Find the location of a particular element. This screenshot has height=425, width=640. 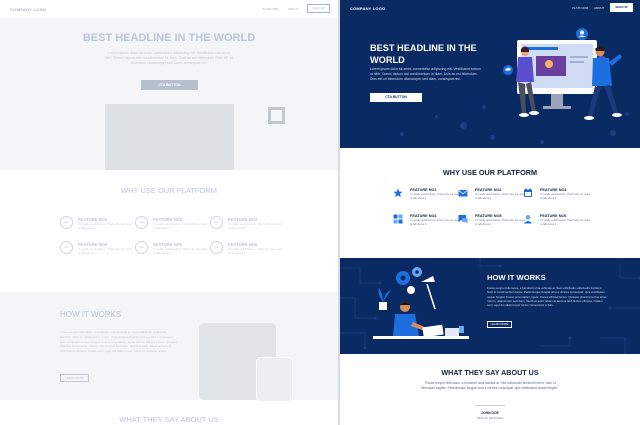

testimonial-divider is located at coordinates (490, 405).